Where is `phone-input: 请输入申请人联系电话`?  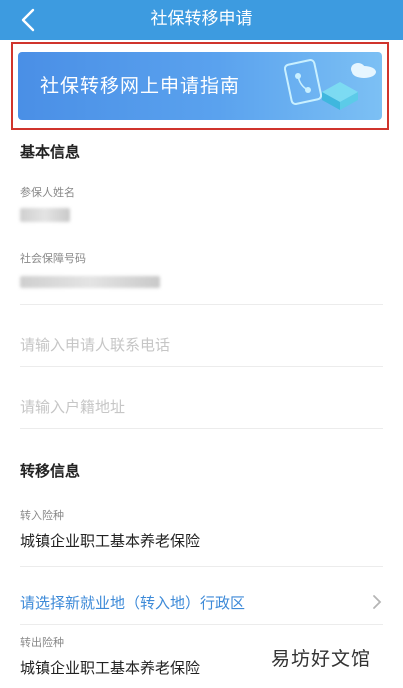 phone-input: 请输入申请人联系电话 is located at coordinates (95, 344).